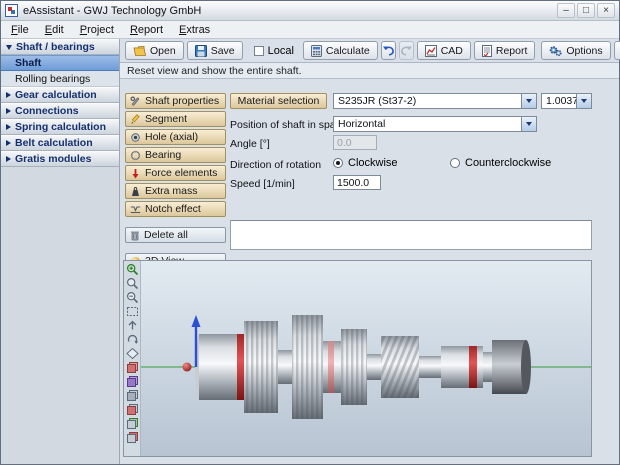 This screenshot has width=620, height=465. Describe the element at coordinates (135, 118) in the screenshot. I see `pencil-icon` at that location.